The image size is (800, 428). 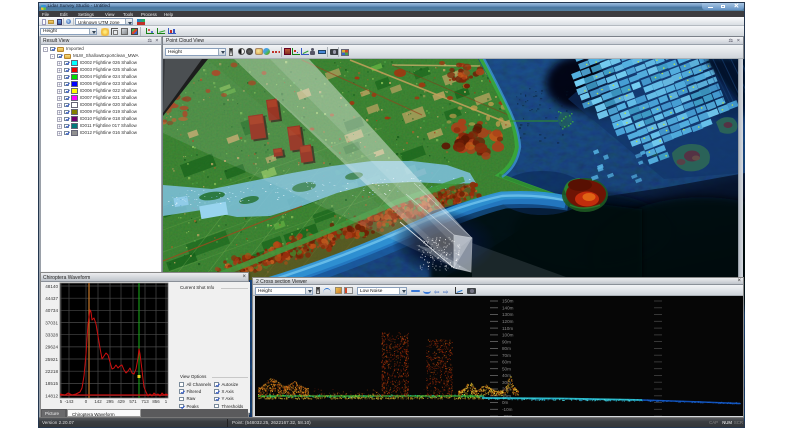 What do you see at coordinates (51, 359) in the screenshot?
I see `svg-text: 25921` at bounding box center [51, 359].